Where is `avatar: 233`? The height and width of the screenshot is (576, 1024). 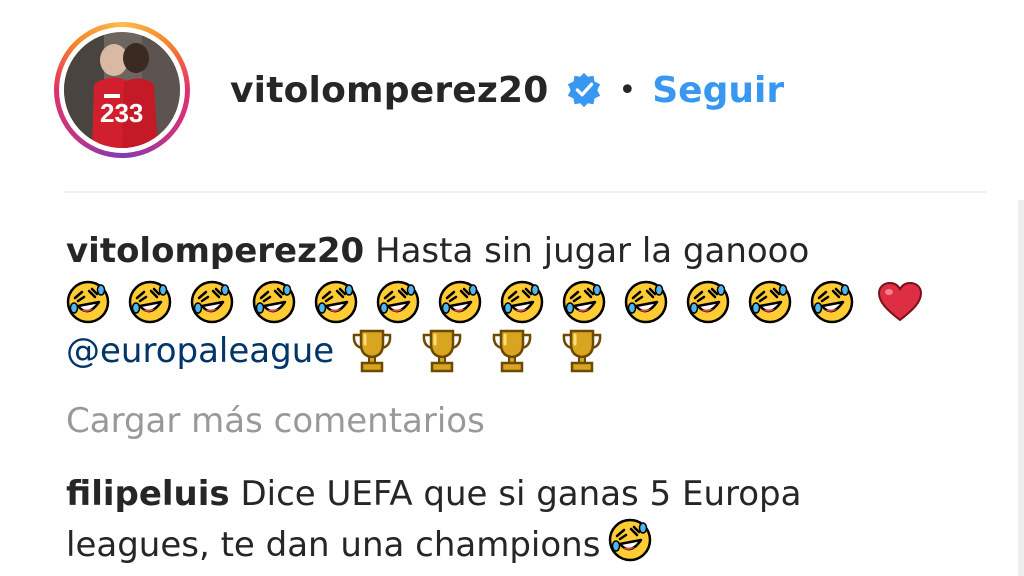
avatar: 233 is located at coordinates (122, 90).